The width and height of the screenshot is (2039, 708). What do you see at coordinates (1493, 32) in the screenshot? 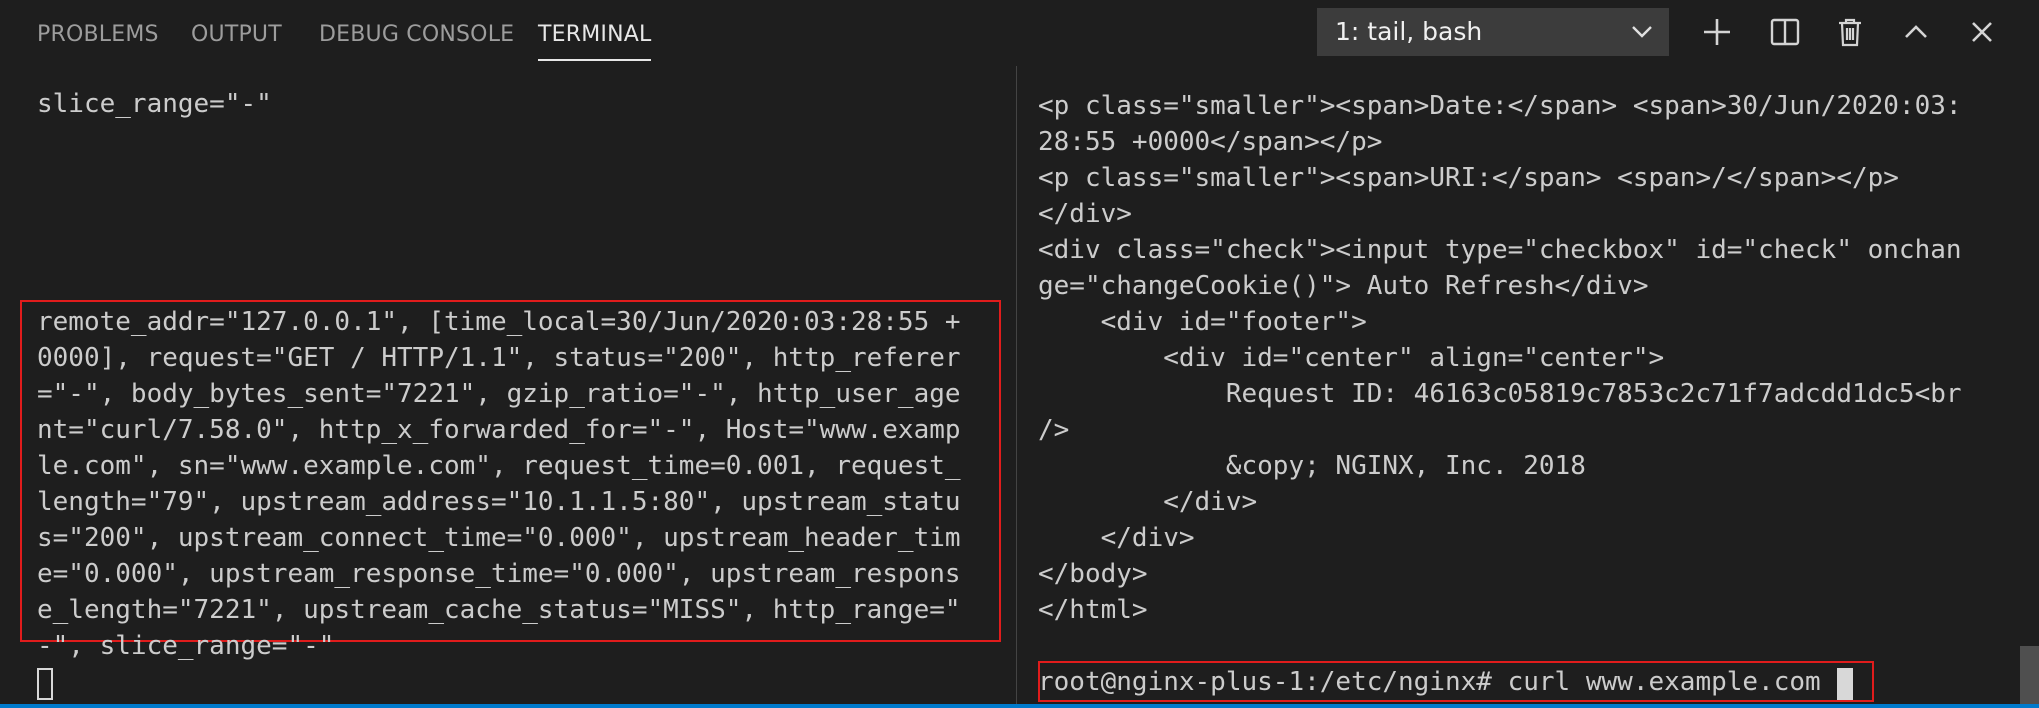
I see `terminal-select: 1: tail, bash` at bounding box center [1493, 32].